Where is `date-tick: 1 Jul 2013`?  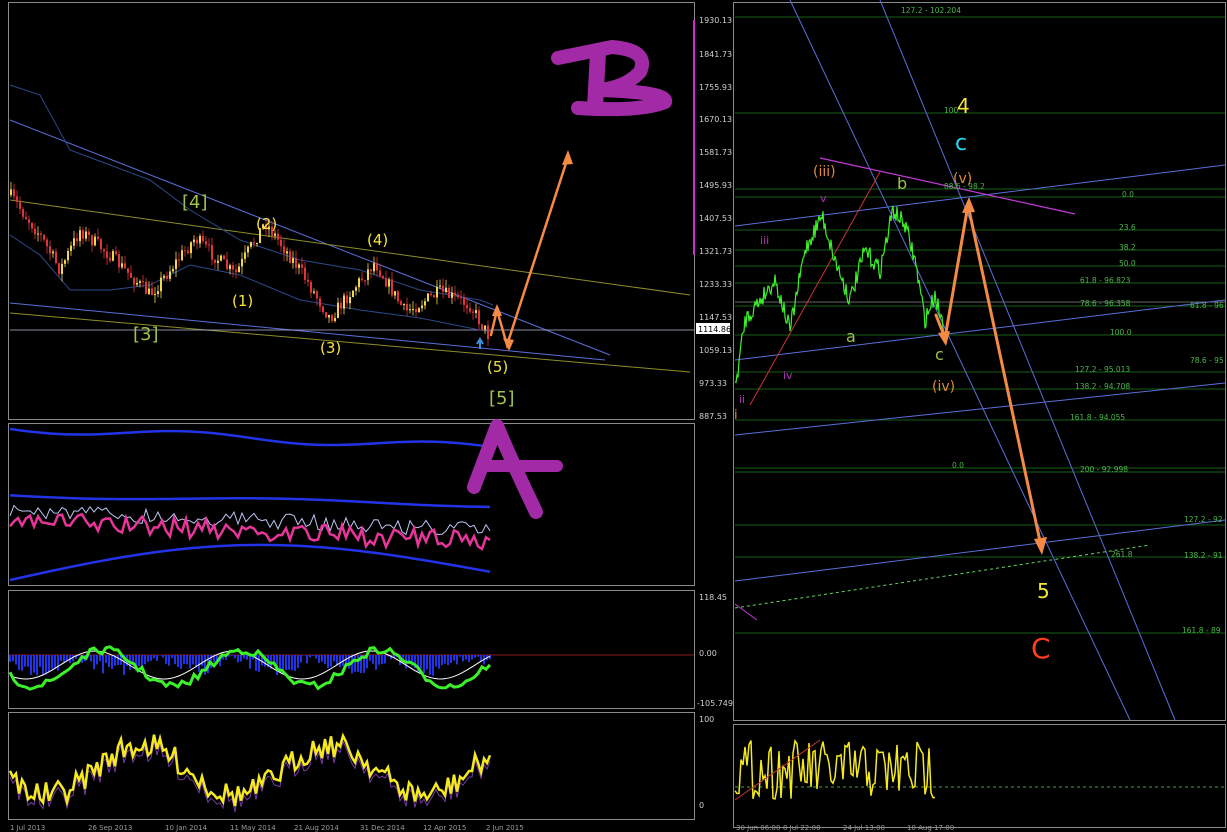 date-tick: 1 Jul 2013 is located at coordinates (27, 828).